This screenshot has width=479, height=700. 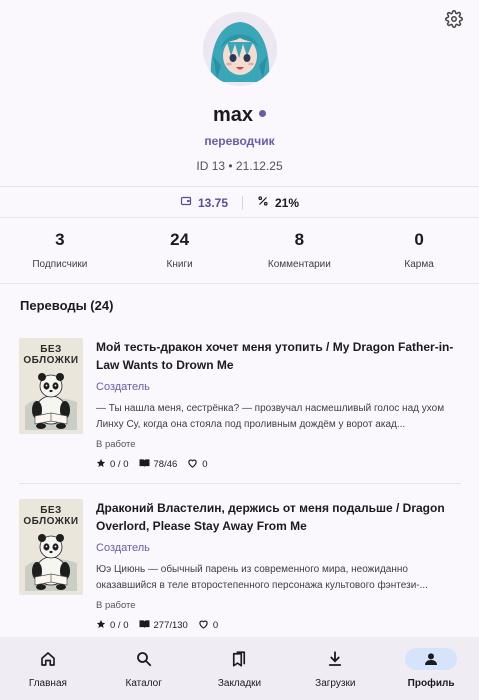 I want to click on counter-label: Карма, so click(x=419, y=264).